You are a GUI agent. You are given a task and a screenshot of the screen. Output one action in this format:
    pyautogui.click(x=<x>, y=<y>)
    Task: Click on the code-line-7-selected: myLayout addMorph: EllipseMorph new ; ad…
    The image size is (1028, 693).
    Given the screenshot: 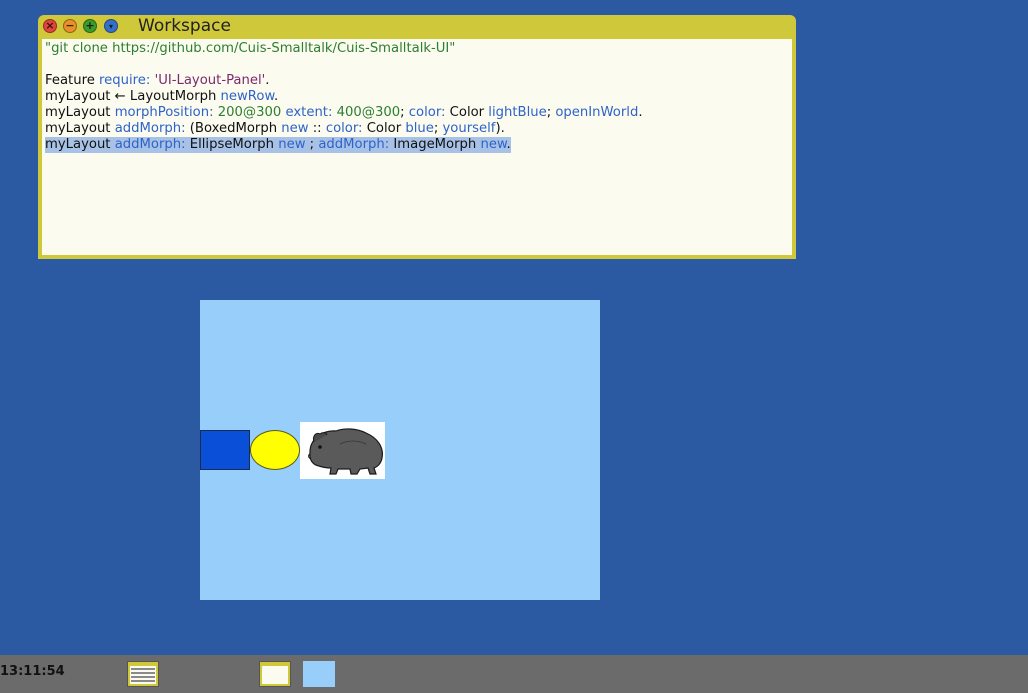 What is the action you would take?
    pyautogui.click(x=278, y=145)
    